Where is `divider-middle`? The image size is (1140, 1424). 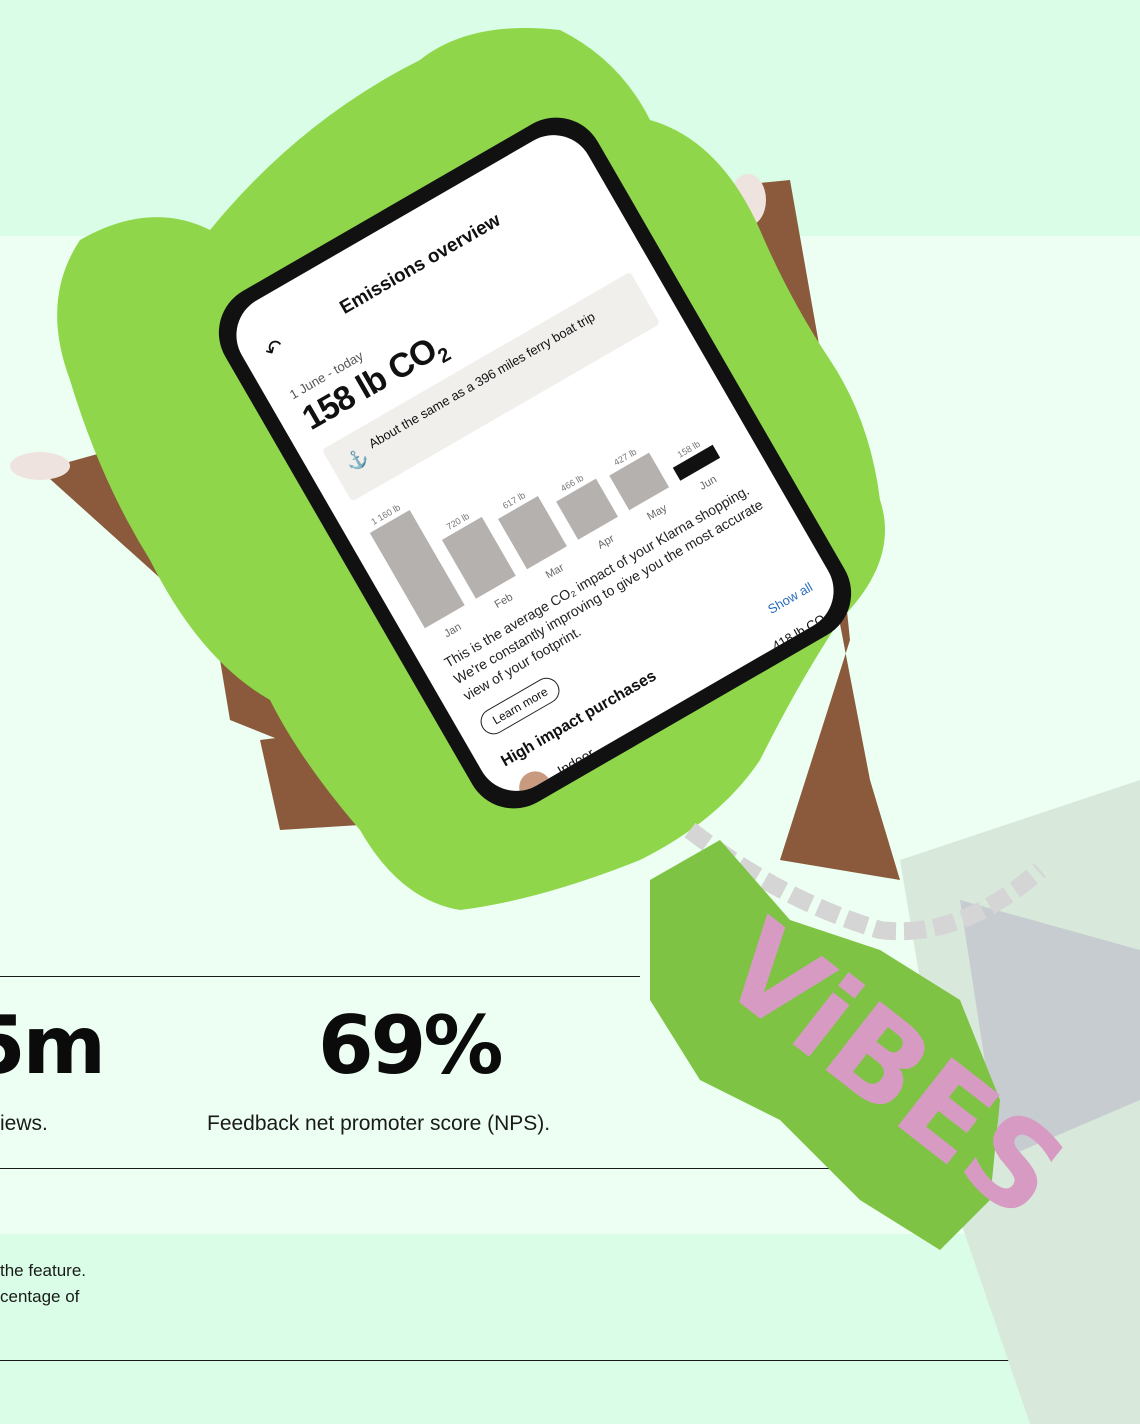
divider-middle is located at coordinates (500, 1168).